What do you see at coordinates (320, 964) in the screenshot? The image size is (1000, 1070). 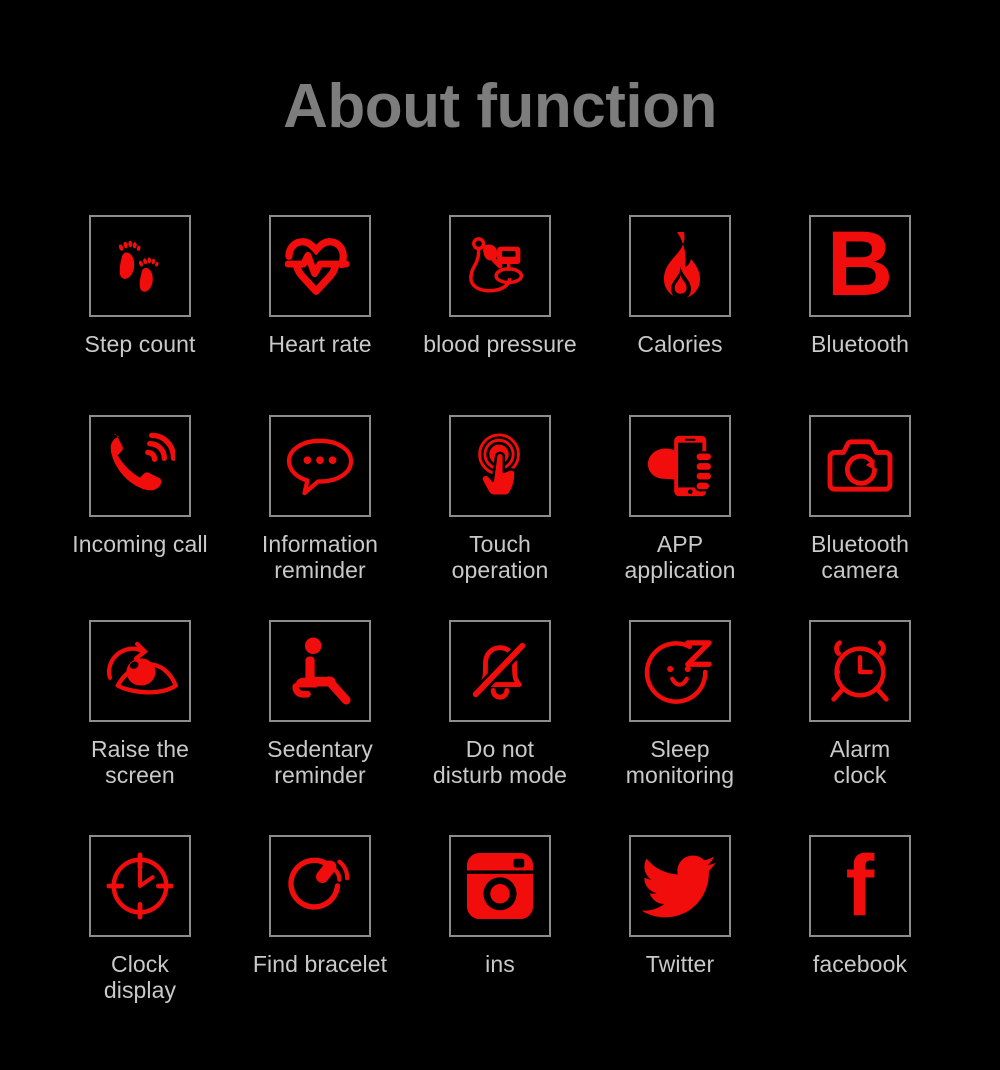 I see `function-item-label: Find bracelet` at bounding box center [320, 964].